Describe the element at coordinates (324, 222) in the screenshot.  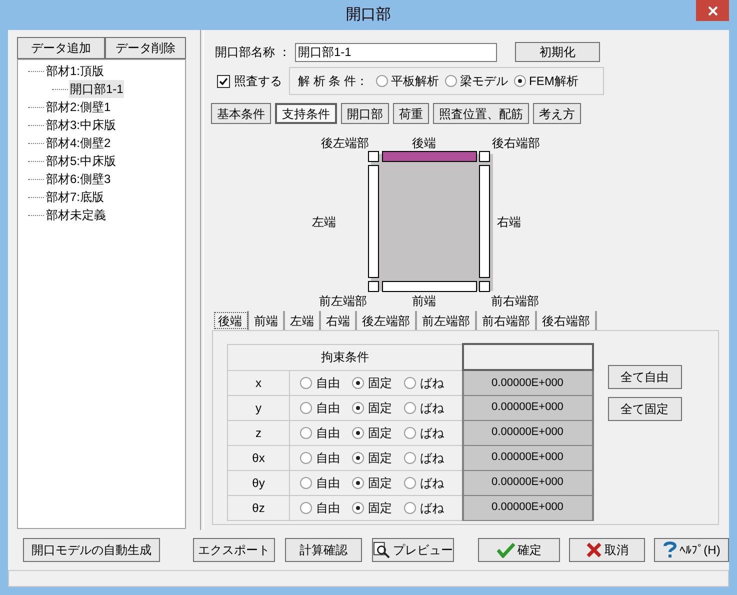
I see `diagram-label: 左端` at that location.